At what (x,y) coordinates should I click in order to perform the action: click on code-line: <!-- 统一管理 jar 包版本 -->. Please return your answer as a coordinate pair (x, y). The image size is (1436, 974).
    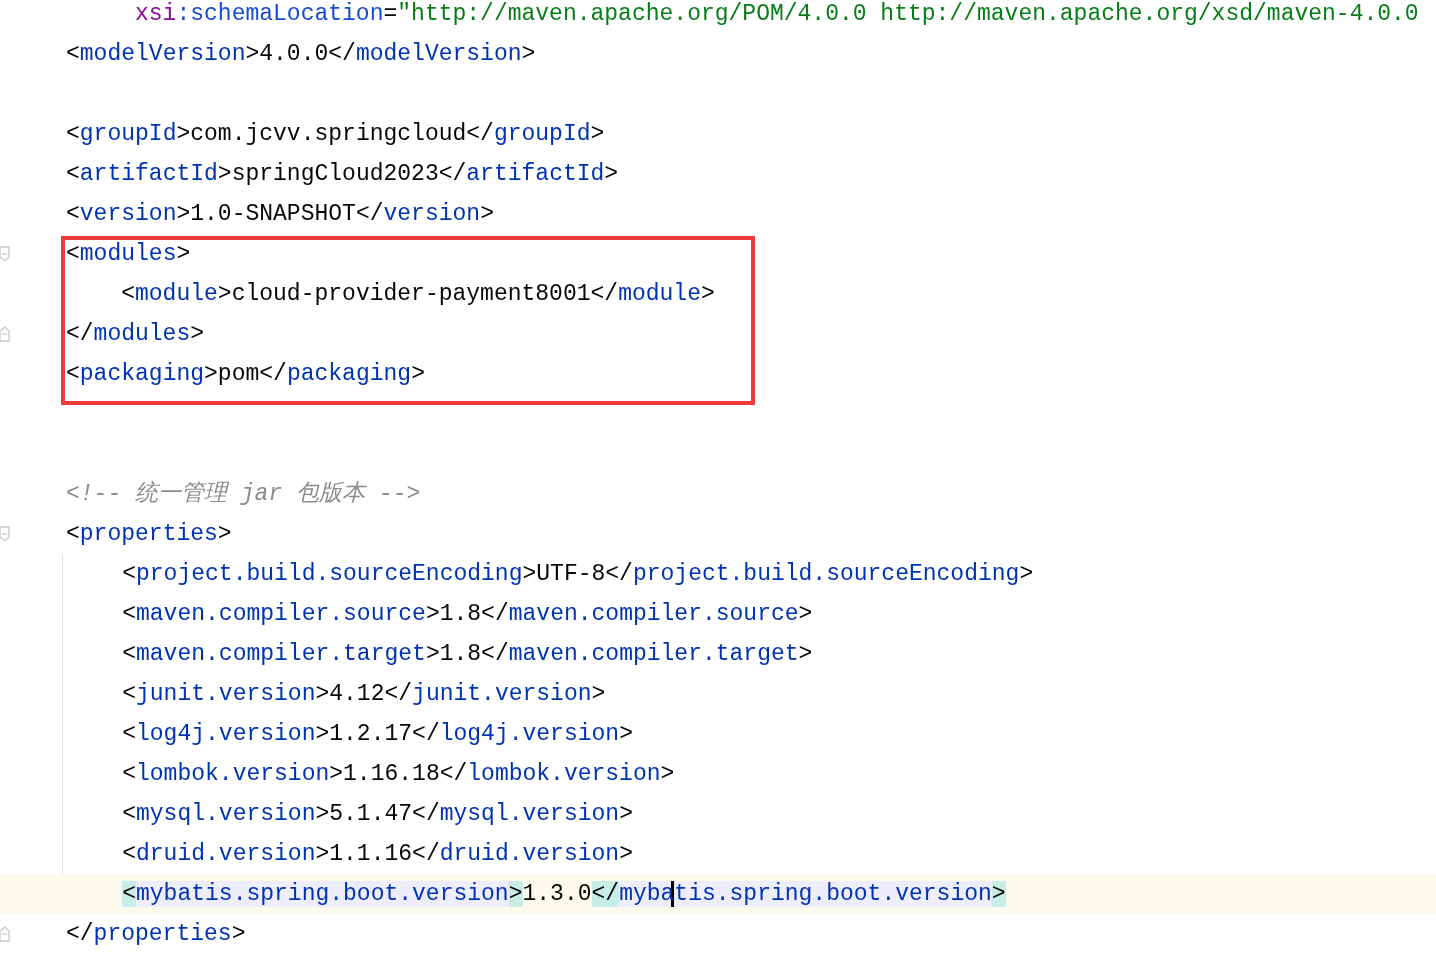
    Looking at the image, I should click on (243, 494).